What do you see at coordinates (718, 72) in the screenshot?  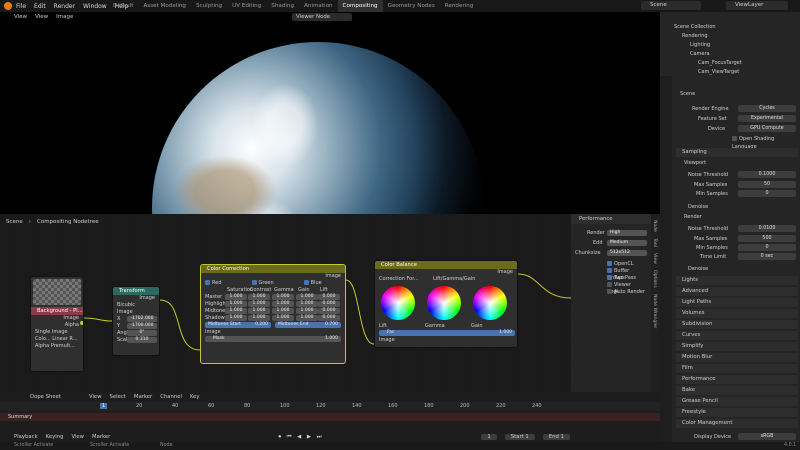 I see `outliner-item: Cam_ViewTarget` at bounding box center [718, 72].